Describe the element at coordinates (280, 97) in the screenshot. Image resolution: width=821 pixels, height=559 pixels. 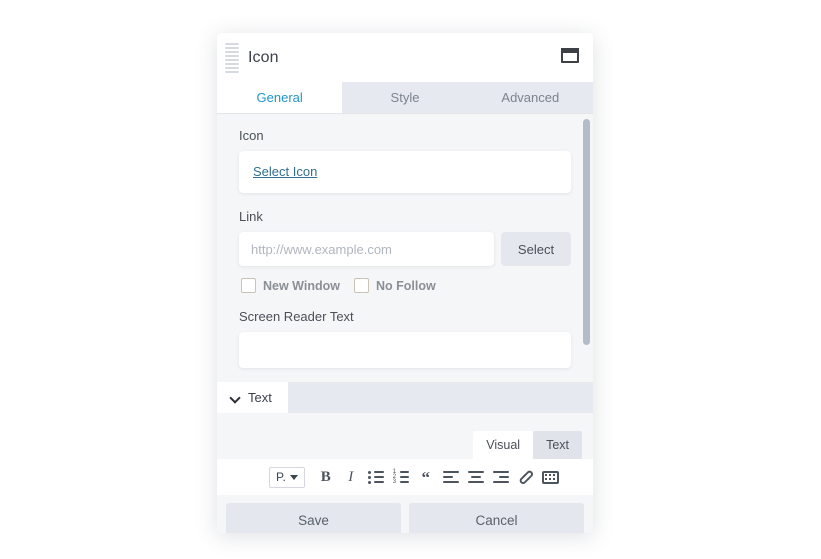
I see `tab-general: General` at that location.